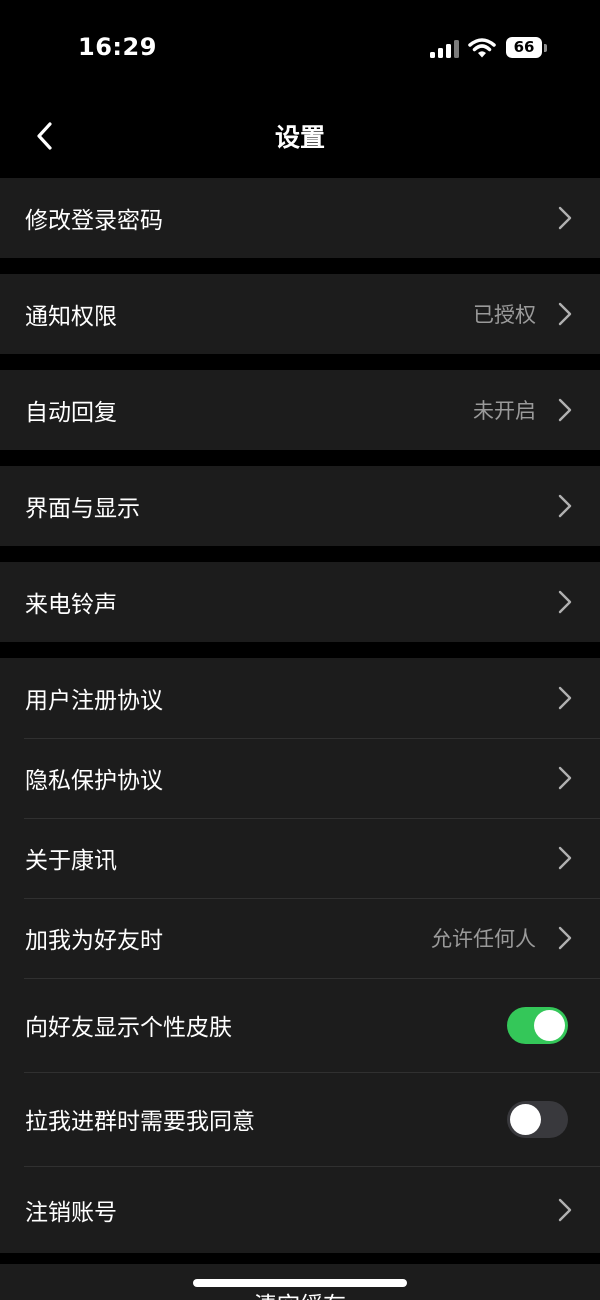 The width and height of the screenshot is (600, 1300). Describe the element at coordinates (300, 48) in the screenshot. I see `status-bar: 16:29 66` at that location.